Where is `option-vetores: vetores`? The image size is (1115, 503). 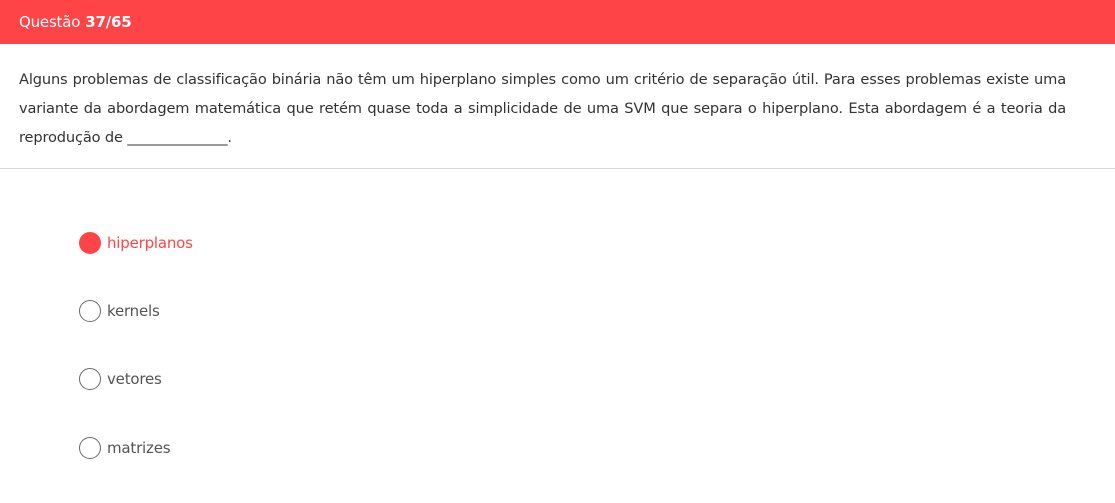
option-vetores: vetores is located at coordinates (120, 379).